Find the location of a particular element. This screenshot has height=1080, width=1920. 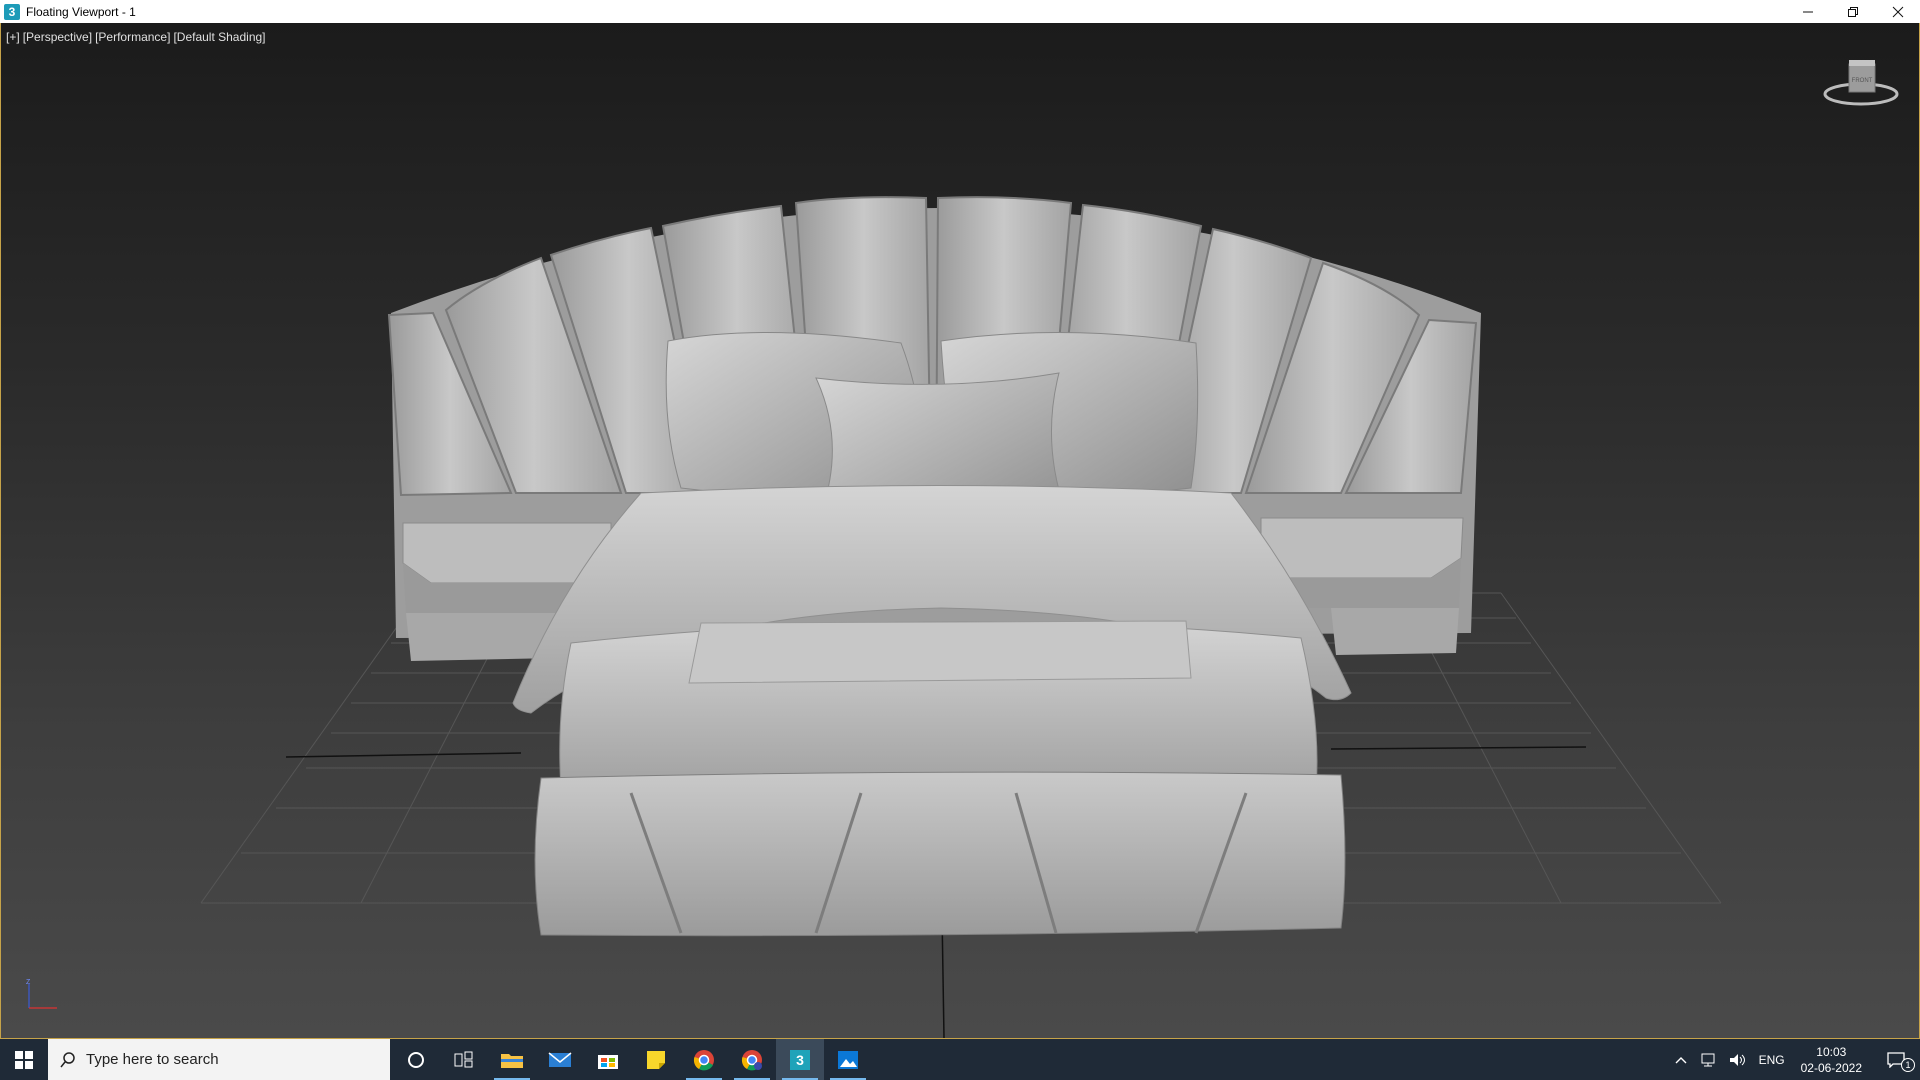

mail-button is located at coordinates (560, 1059).